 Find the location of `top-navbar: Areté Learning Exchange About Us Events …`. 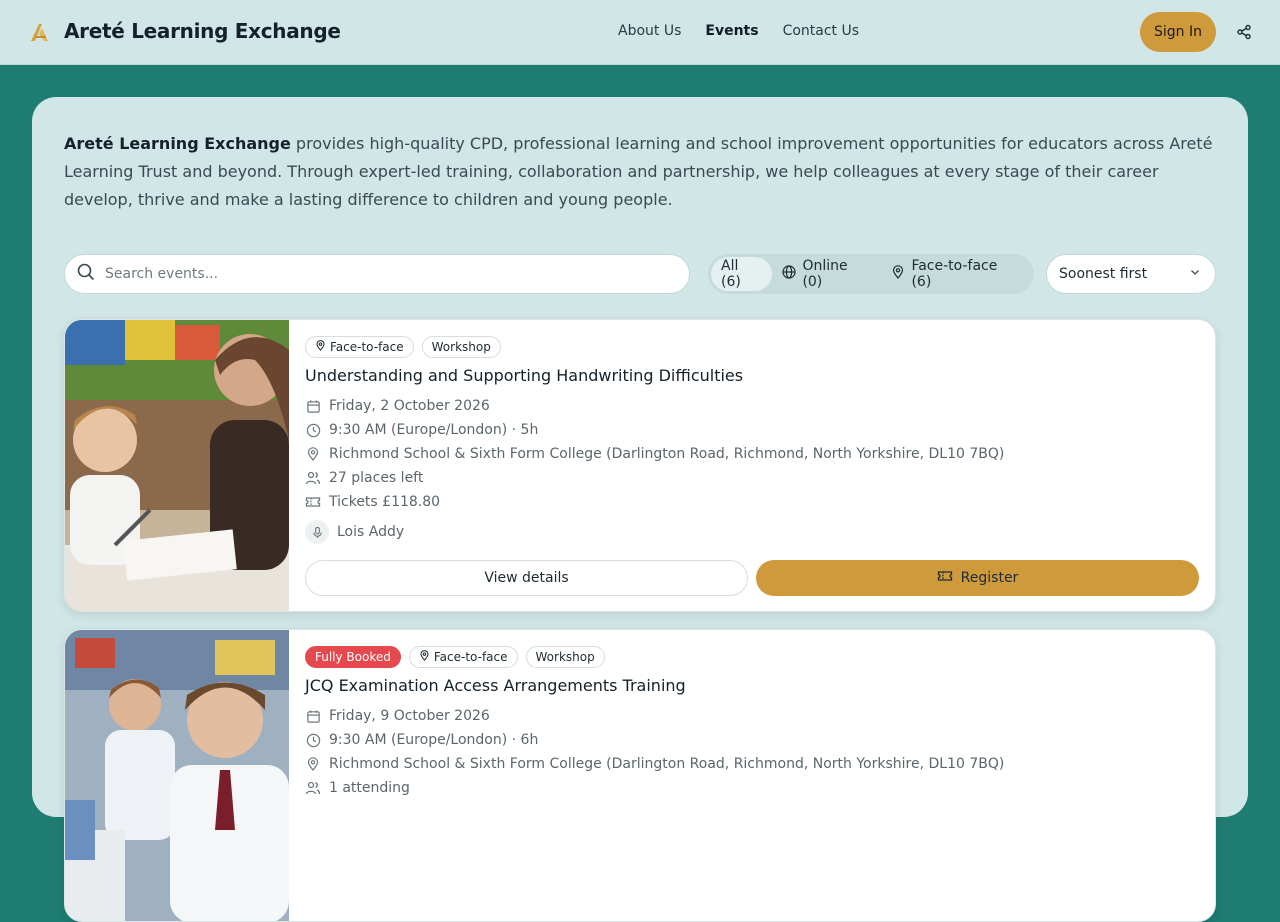

top-navbar: Areté Learning Exchange About Us Events … is located at coordinates (640, 32).